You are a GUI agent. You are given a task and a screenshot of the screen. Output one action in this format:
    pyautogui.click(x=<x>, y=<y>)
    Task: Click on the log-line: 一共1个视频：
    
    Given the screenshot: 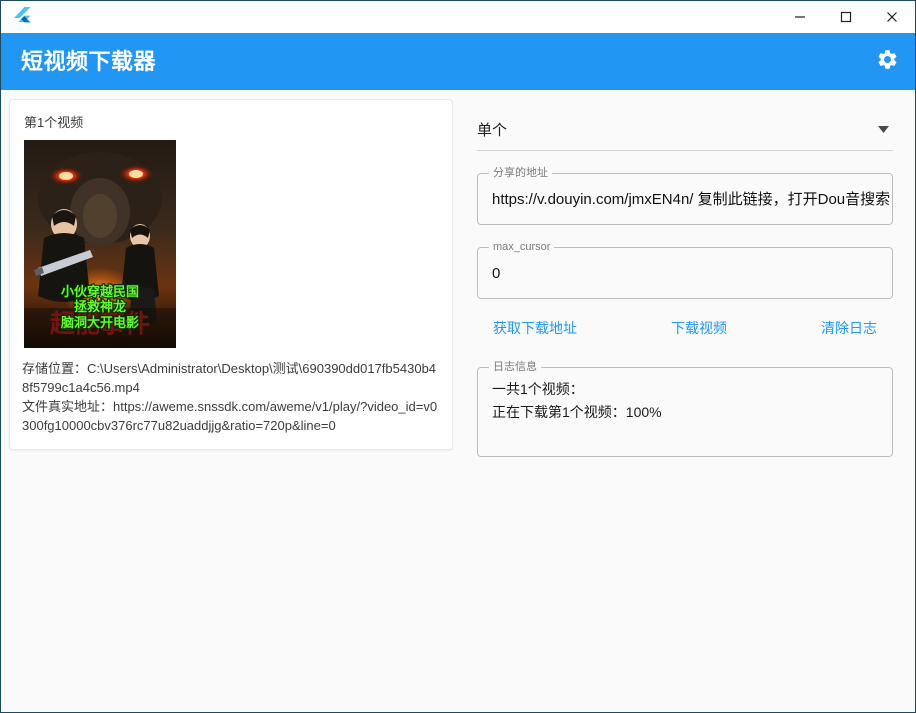 What is the action you would take?
    pyautogui.click(x=538, y=389)
    